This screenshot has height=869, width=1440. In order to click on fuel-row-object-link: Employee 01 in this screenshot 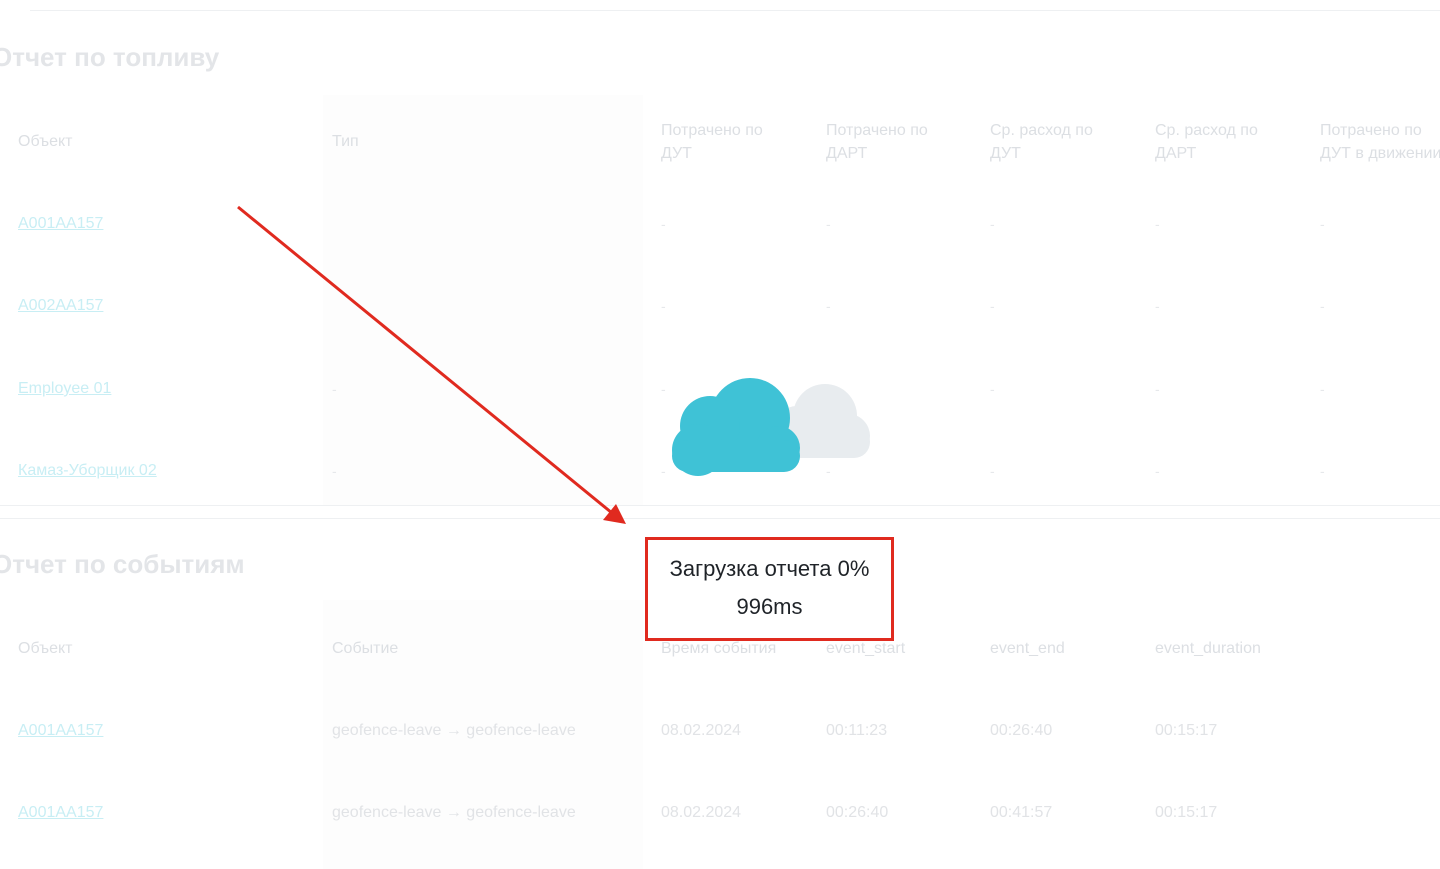, I will do `click(64, 389)`.